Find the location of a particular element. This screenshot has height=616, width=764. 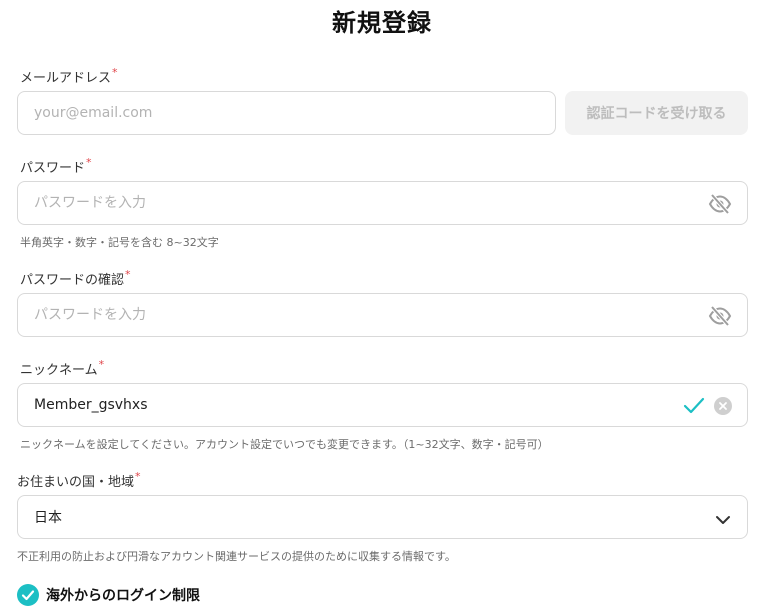

clear-icon is located at coordinates (723, 406).